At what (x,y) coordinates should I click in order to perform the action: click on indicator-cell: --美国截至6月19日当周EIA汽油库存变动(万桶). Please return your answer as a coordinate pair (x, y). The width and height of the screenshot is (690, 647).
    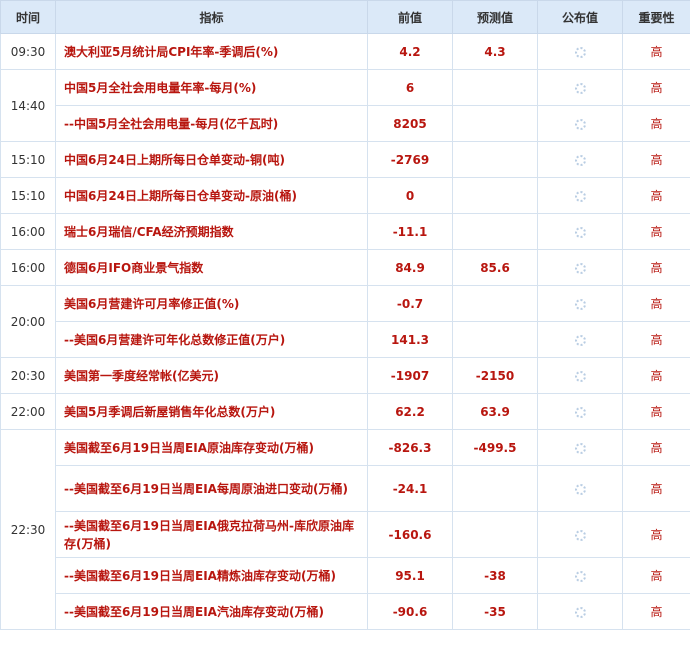
    Looking at the image, I should click on (211, 611).